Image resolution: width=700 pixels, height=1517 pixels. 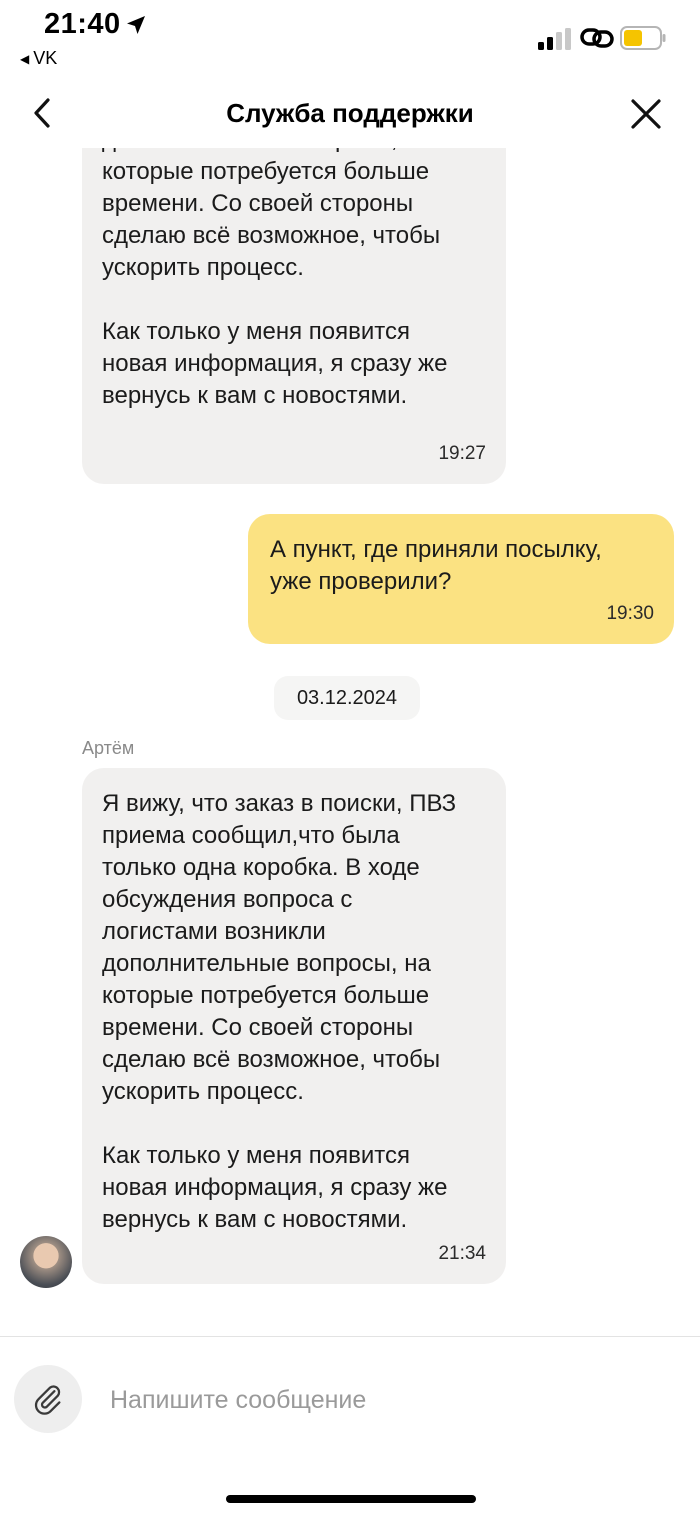 What do you see at coordinates (643, 38) in the screenshot?
I see `battery-icon` at bounding box center [643, 38].